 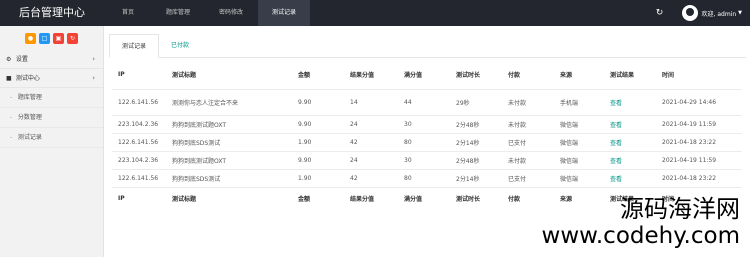 I want to click on cell-title: 狗狗到底测试题OXT, so click(x=229, y=159).